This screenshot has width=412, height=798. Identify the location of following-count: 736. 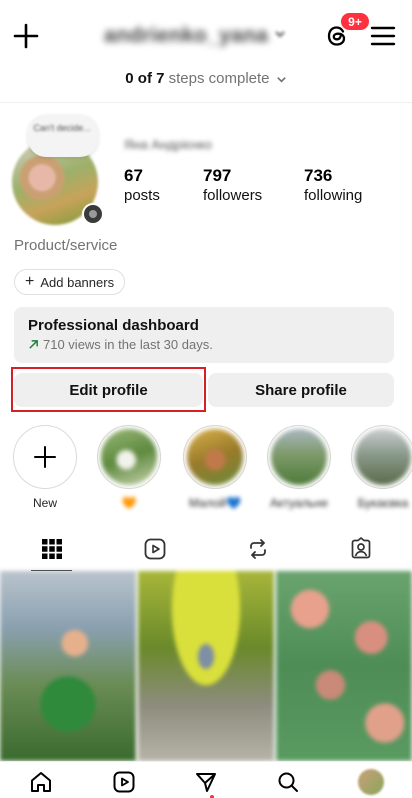
(318, 175).